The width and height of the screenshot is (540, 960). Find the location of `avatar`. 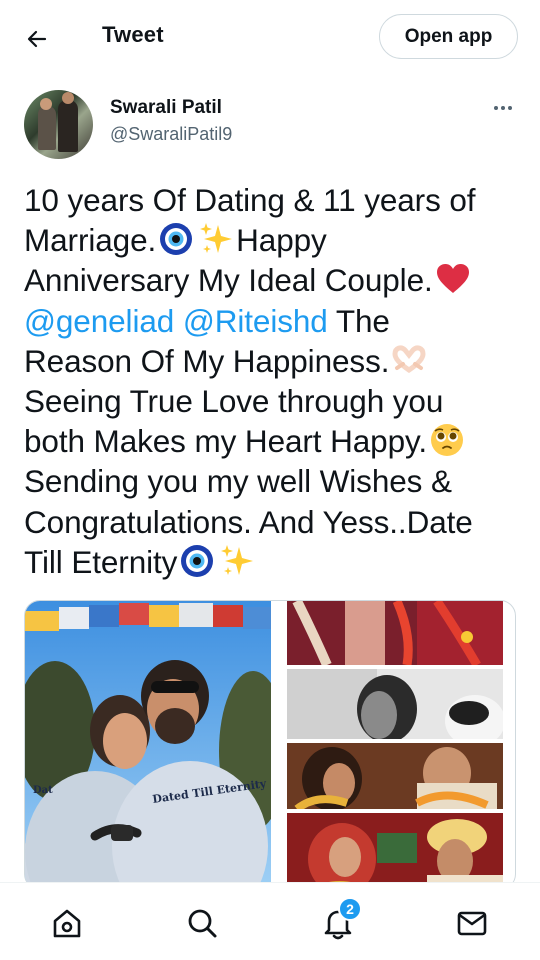

avatar is located at coordinates (58, 124).